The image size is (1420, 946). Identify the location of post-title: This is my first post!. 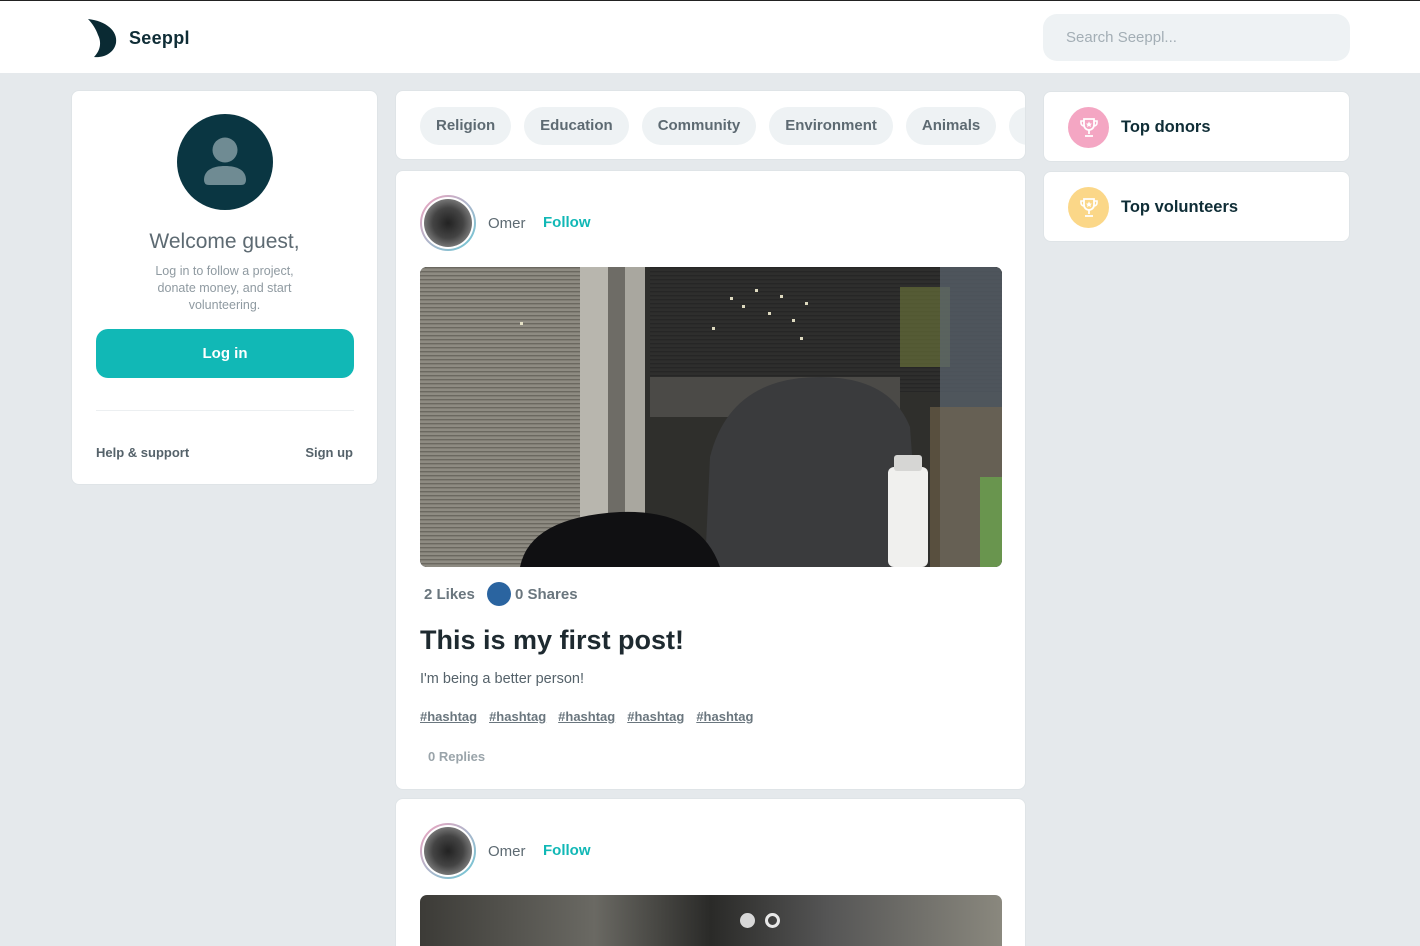
(552, 640).